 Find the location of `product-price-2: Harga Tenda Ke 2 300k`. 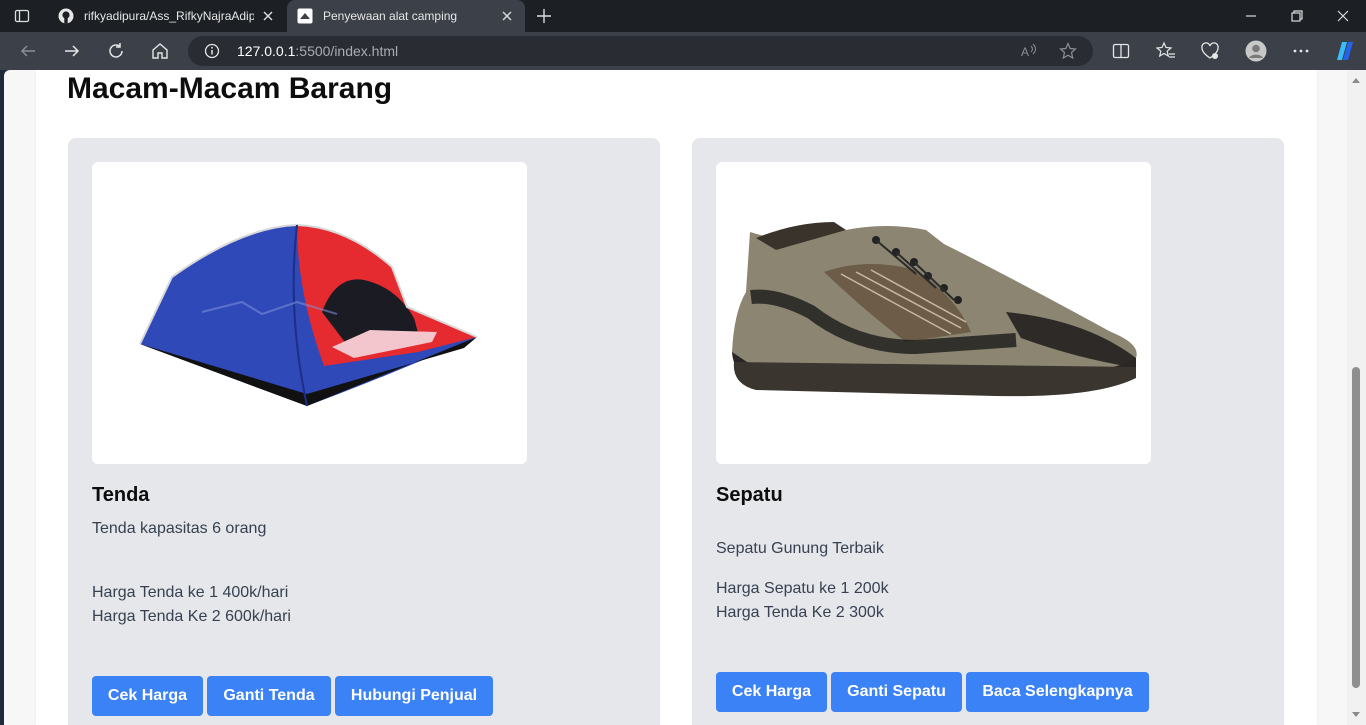

product-price-2: Harga Tenda Ke 2 300k is located at coordinates (800, 612).